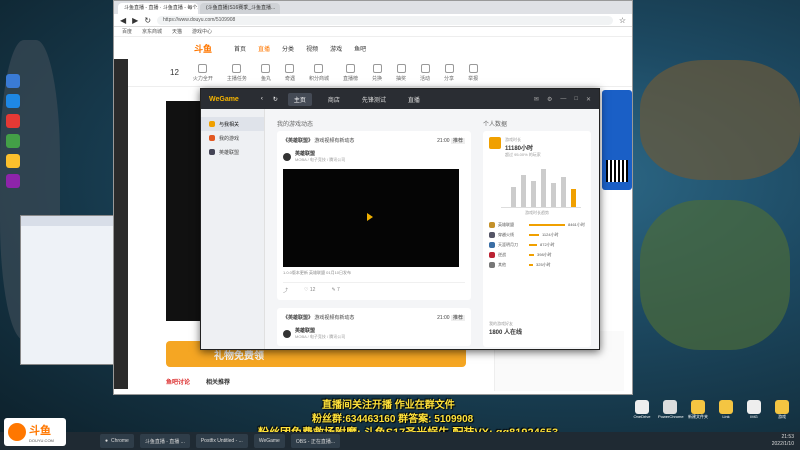 This screenshot has height=450, width=800. What do you see at coordinates (123, 20) in the screenshot?
I see `back-icon: ◀` at bounding box center [123, 20].